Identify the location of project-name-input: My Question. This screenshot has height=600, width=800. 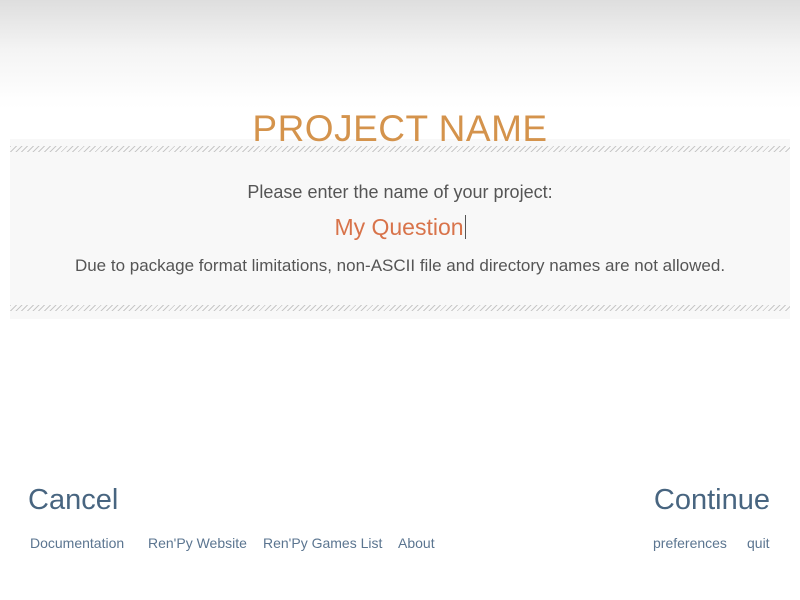
(400, 227).